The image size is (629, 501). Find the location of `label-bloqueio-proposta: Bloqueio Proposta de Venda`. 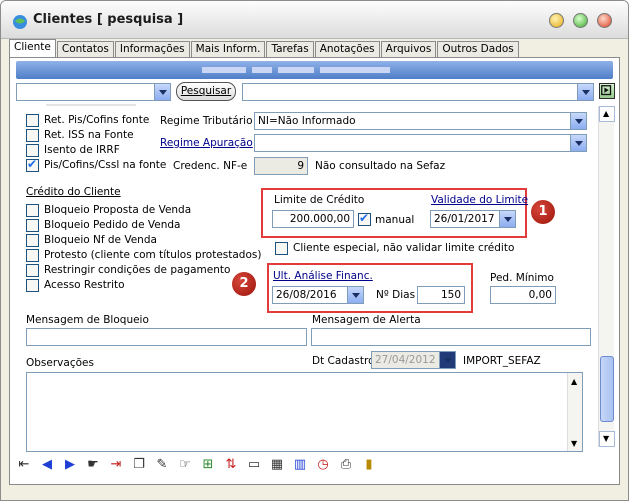

label-bloqueio-proposta: Bloqueio Proposta de Venda is located at coordinates (118, 210).